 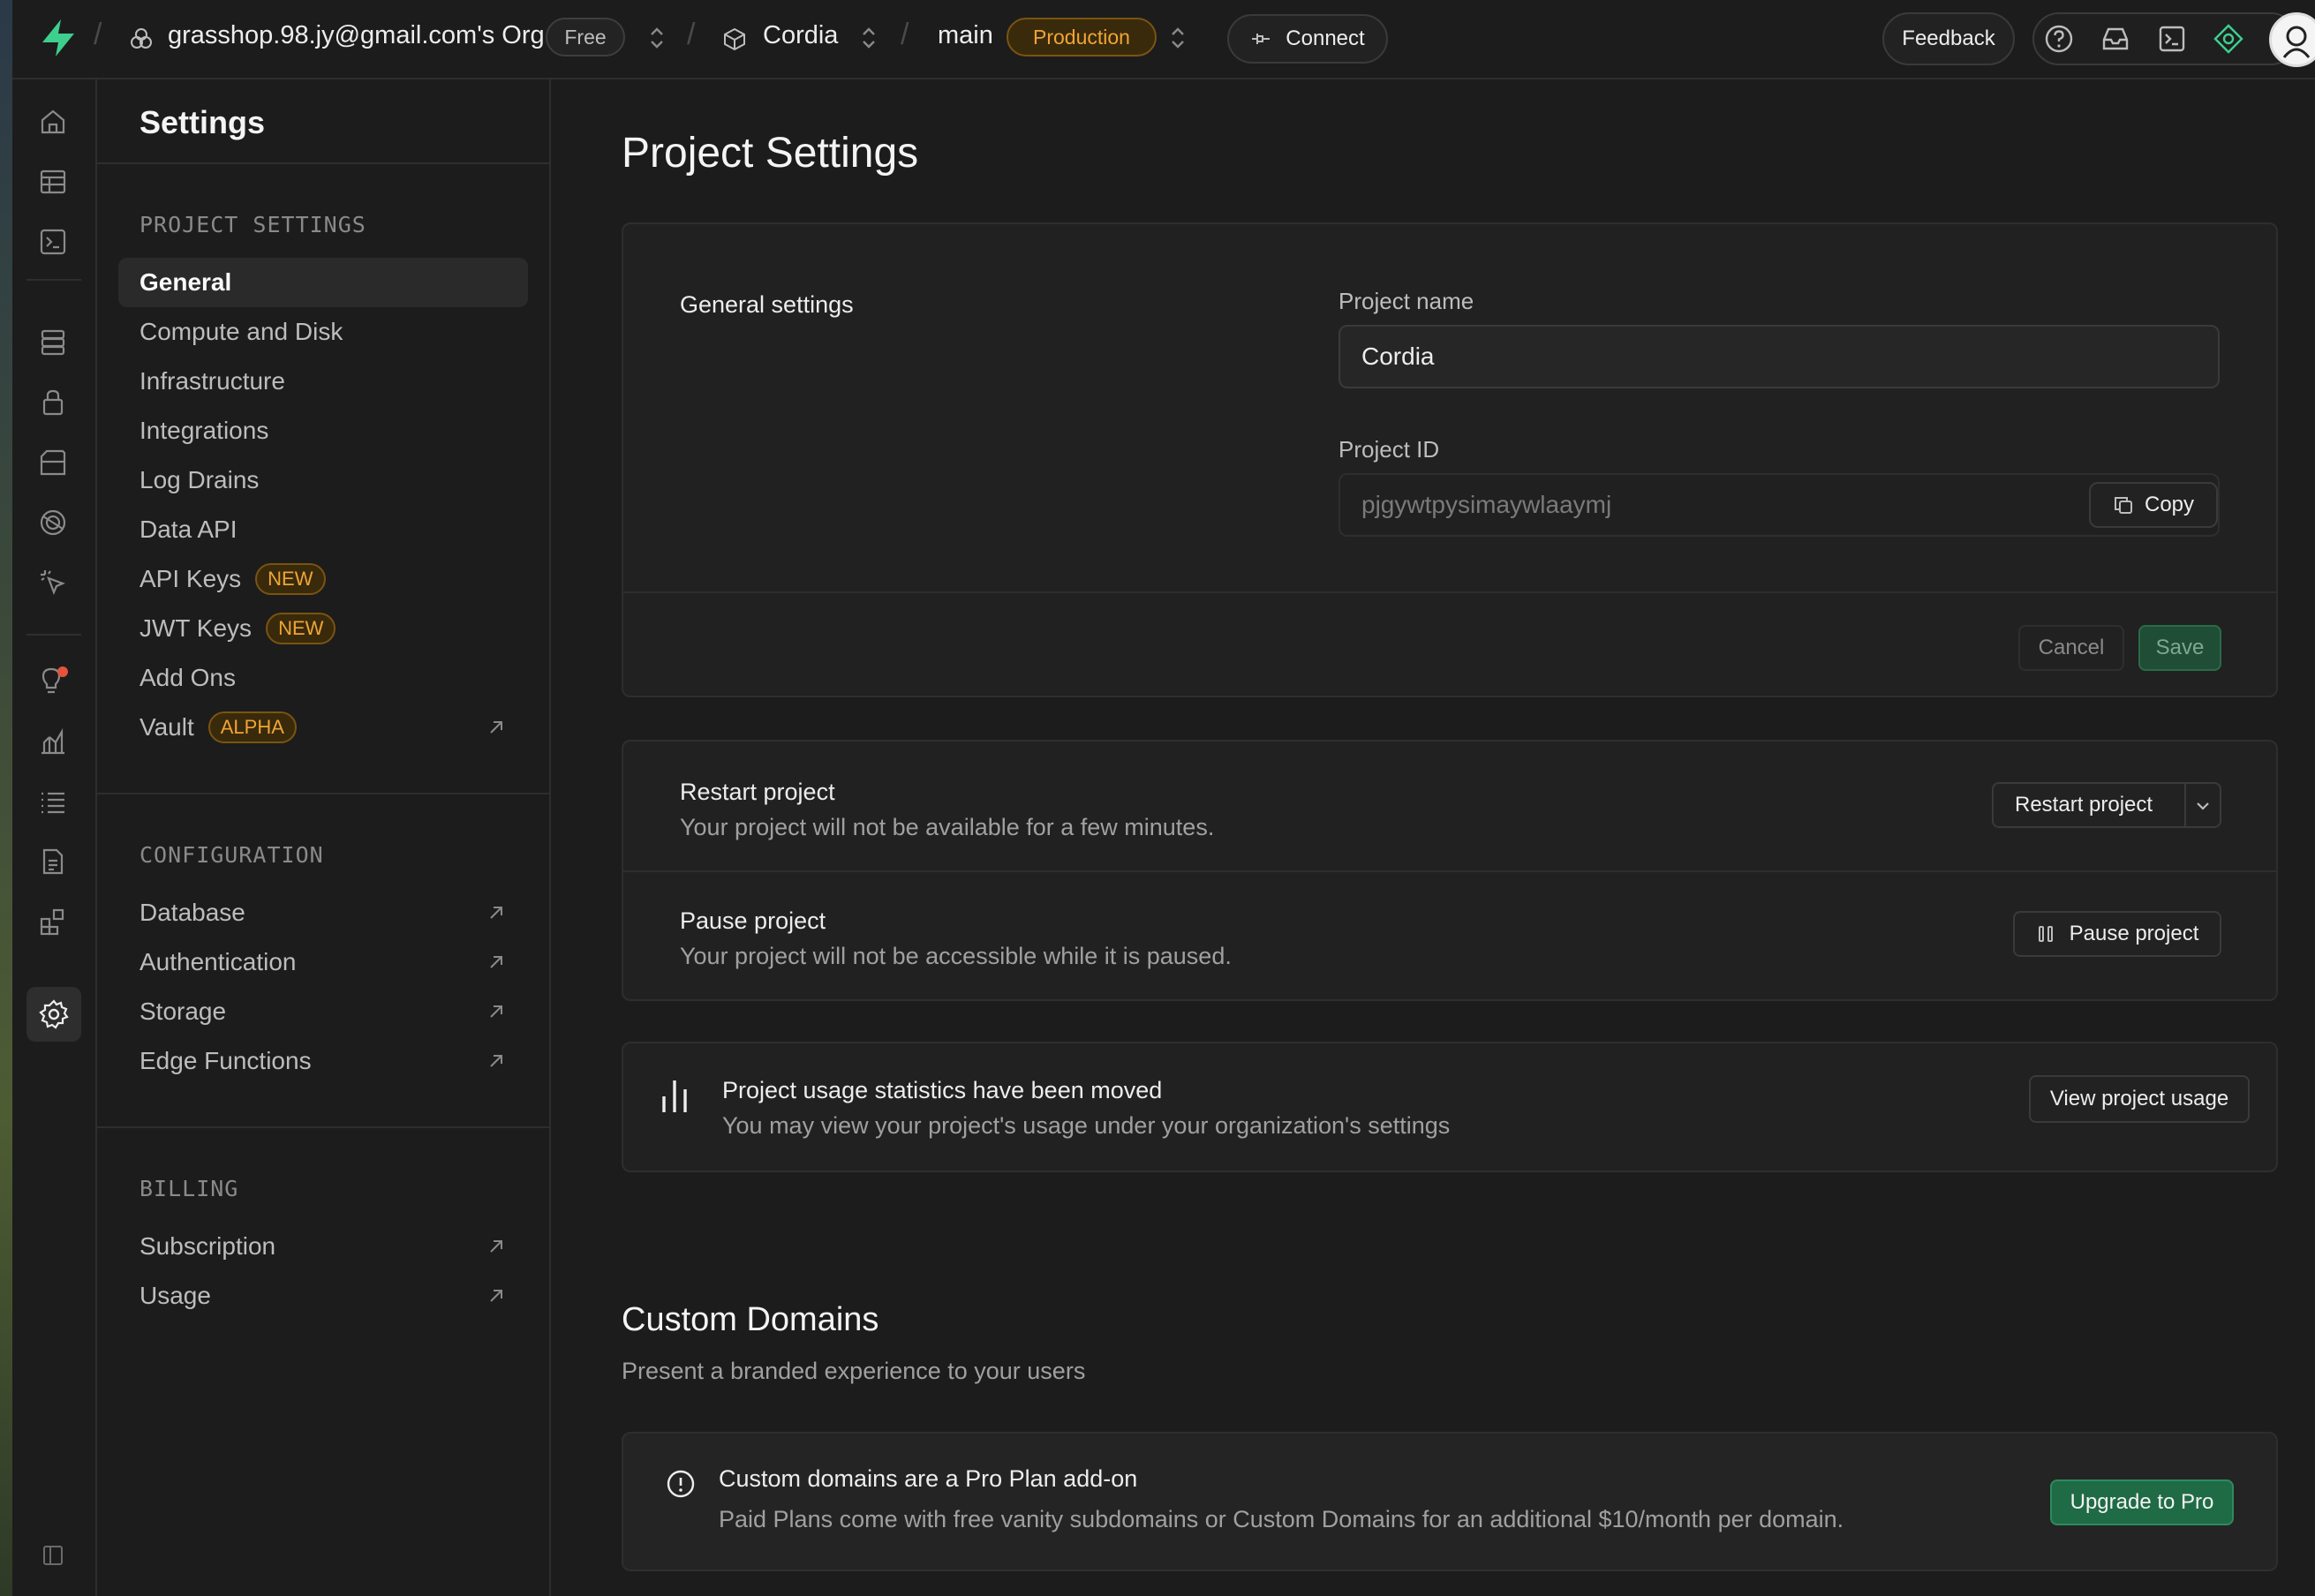 What do you see at coordinates (53, 181) in the screenshot?
I see `table-editor-icon` at bounding box center [53, 181].